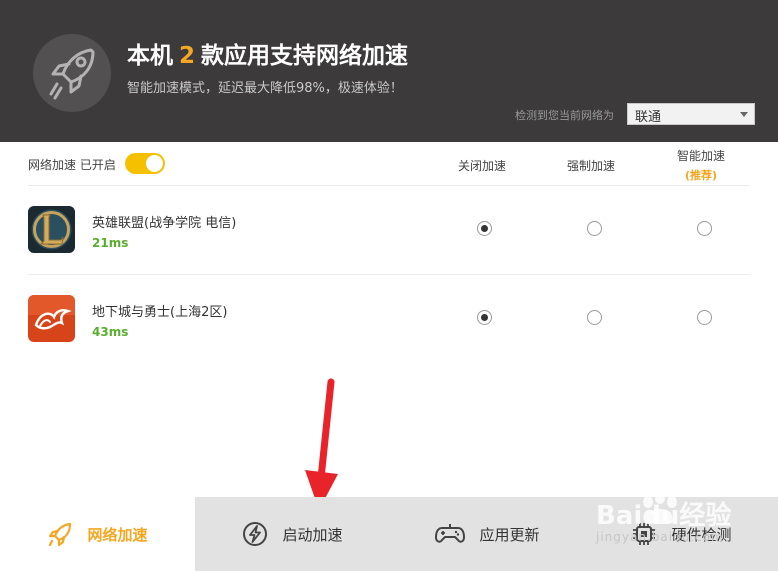 The width and height of the screenshot is (778, 571). Describe the element at coordinates (187, 56) in the screenshot. I see `app-count: 2` at that location.